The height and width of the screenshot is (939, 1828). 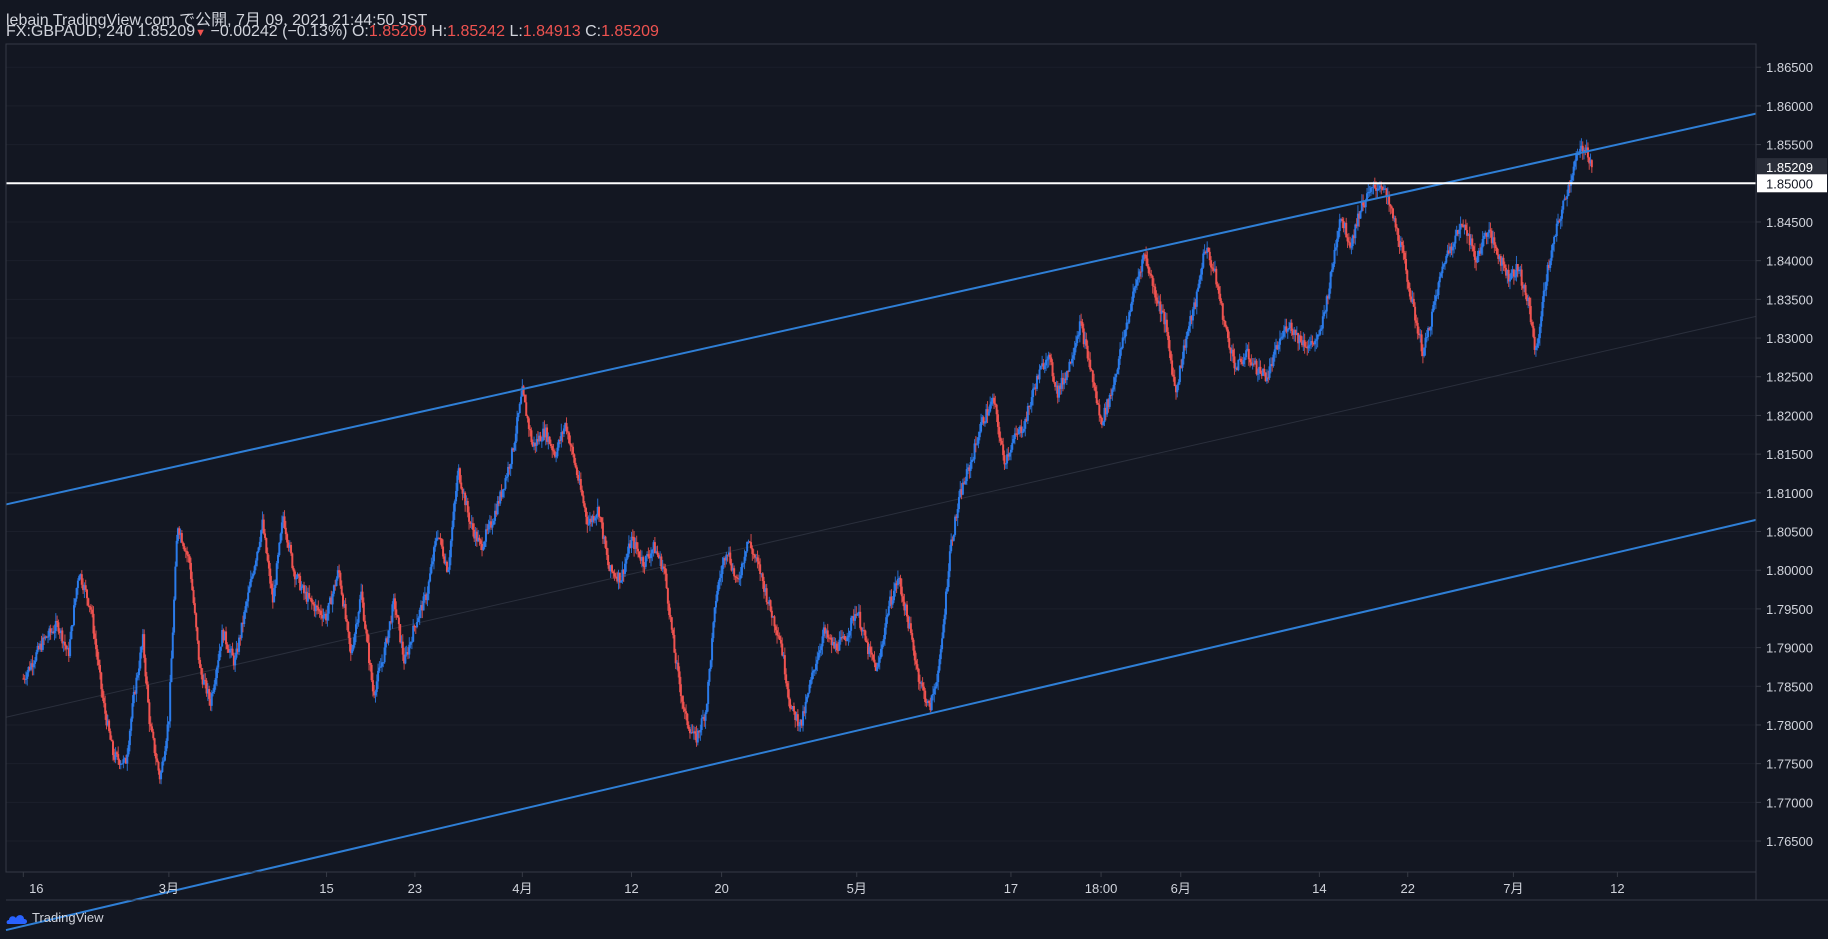 What do you see at coordinates (169, 888) in the screenshot?
I see `x-tick-label: 3月` at bounding box center [169, 888].